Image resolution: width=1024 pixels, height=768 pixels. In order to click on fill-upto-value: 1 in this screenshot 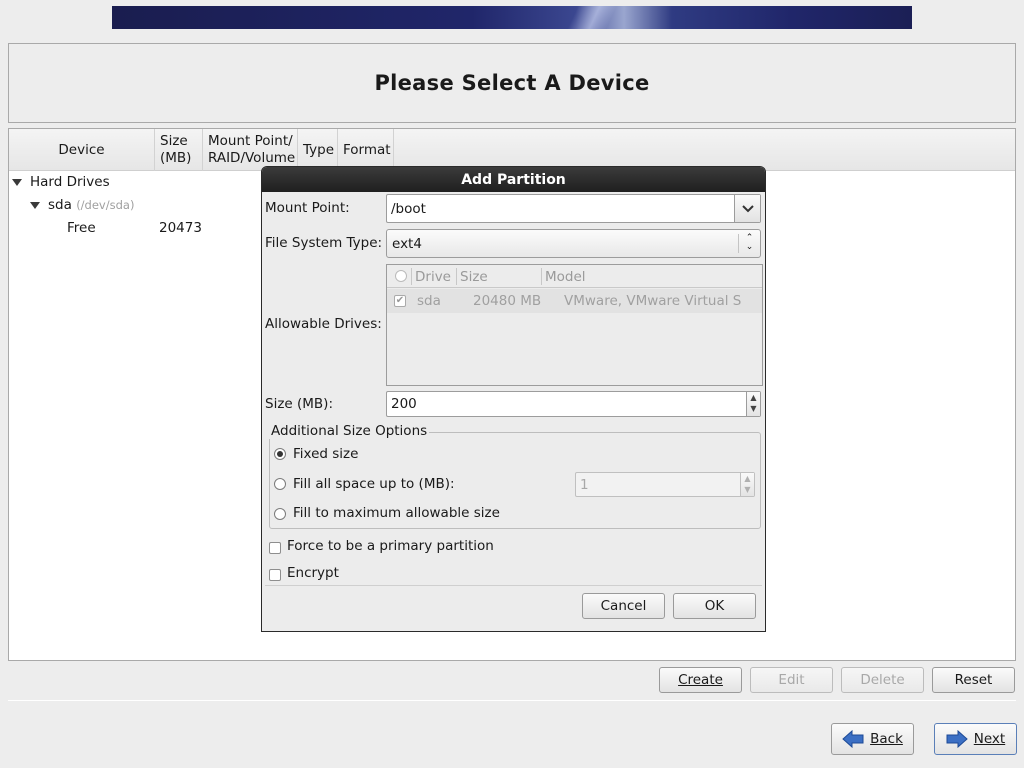, I will do `click(584, 484)`.